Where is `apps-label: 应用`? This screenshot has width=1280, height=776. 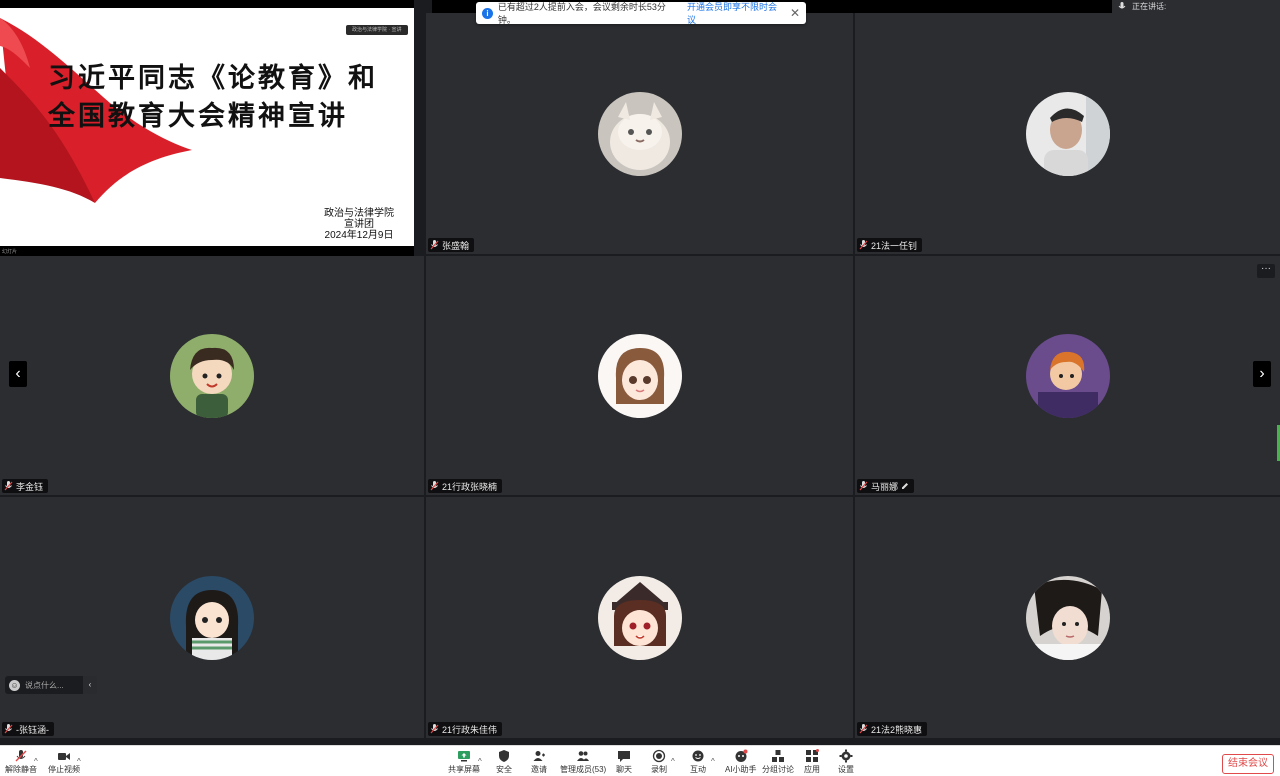
apps-label: 应用 is located at coordinates (812, 769).